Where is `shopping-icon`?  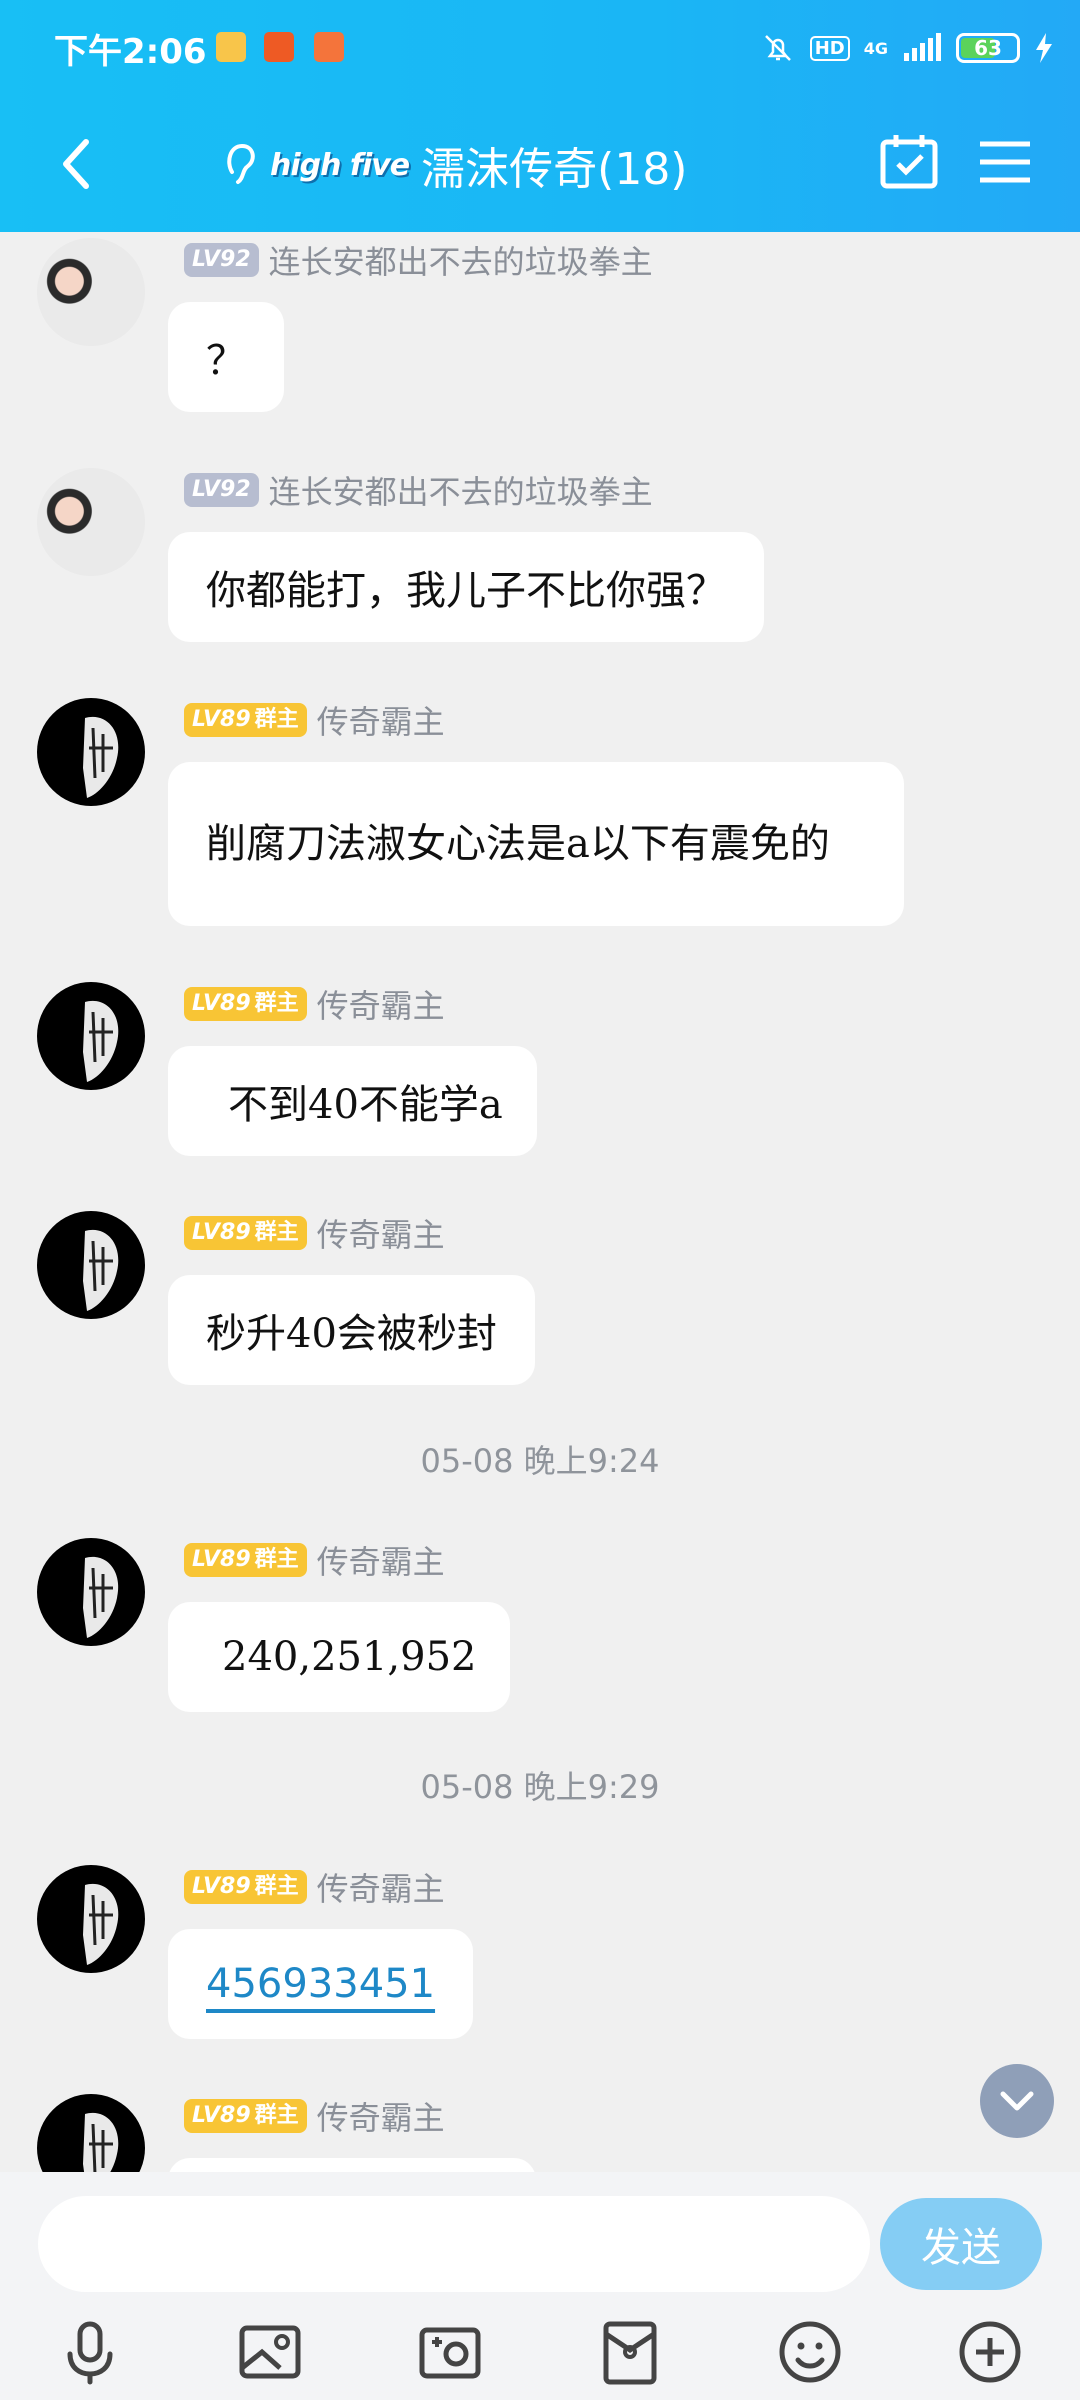
shopping-icon is located at coordinates (329, 47).